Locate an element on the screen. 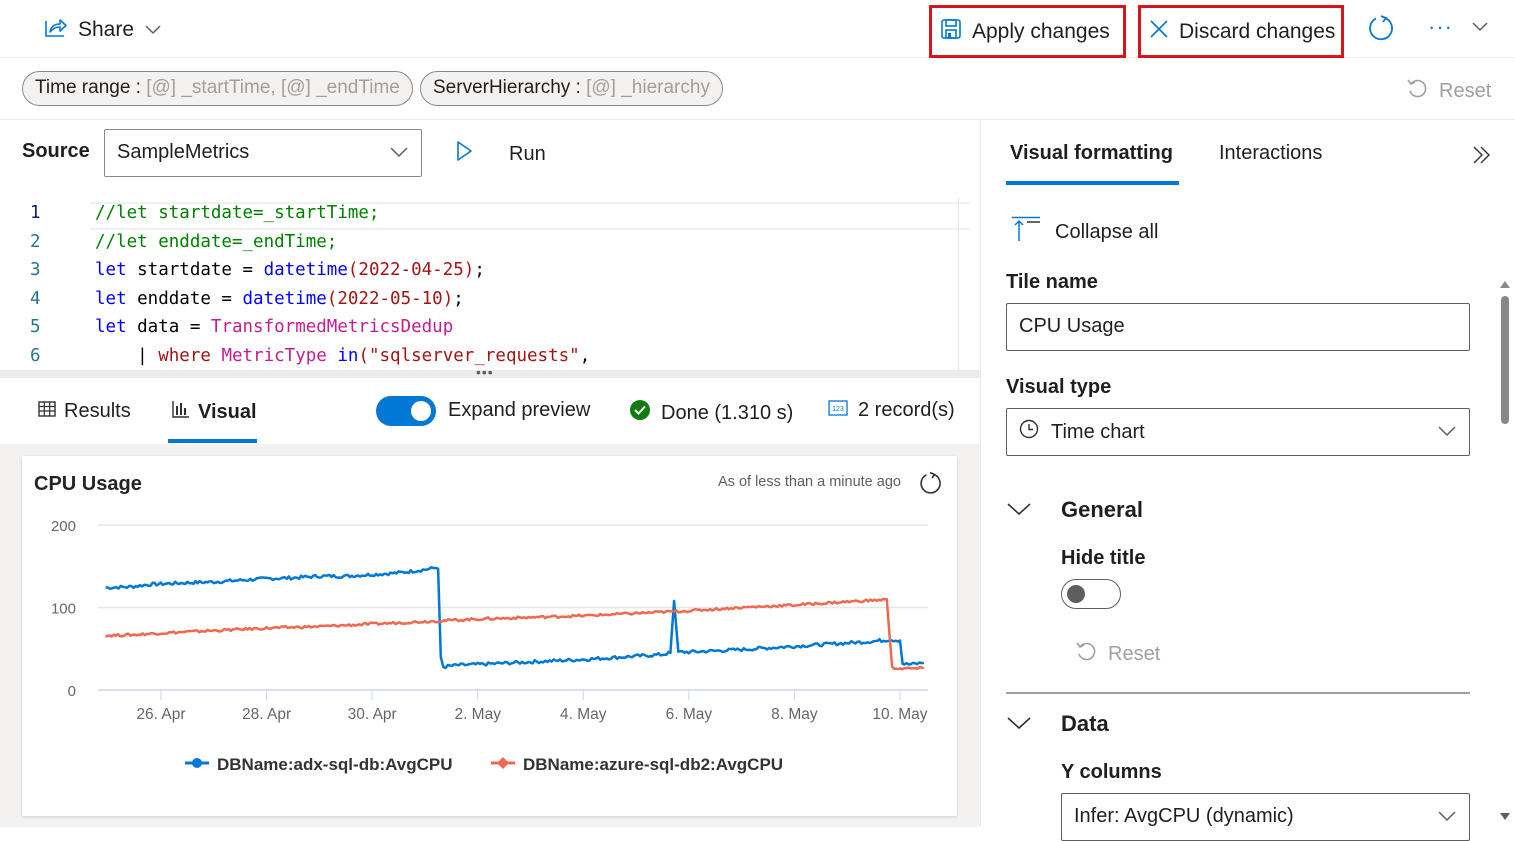  y-columns-dropdown: Infer: AvgCPU (dynamic) is located at coordinates (1265, 817).